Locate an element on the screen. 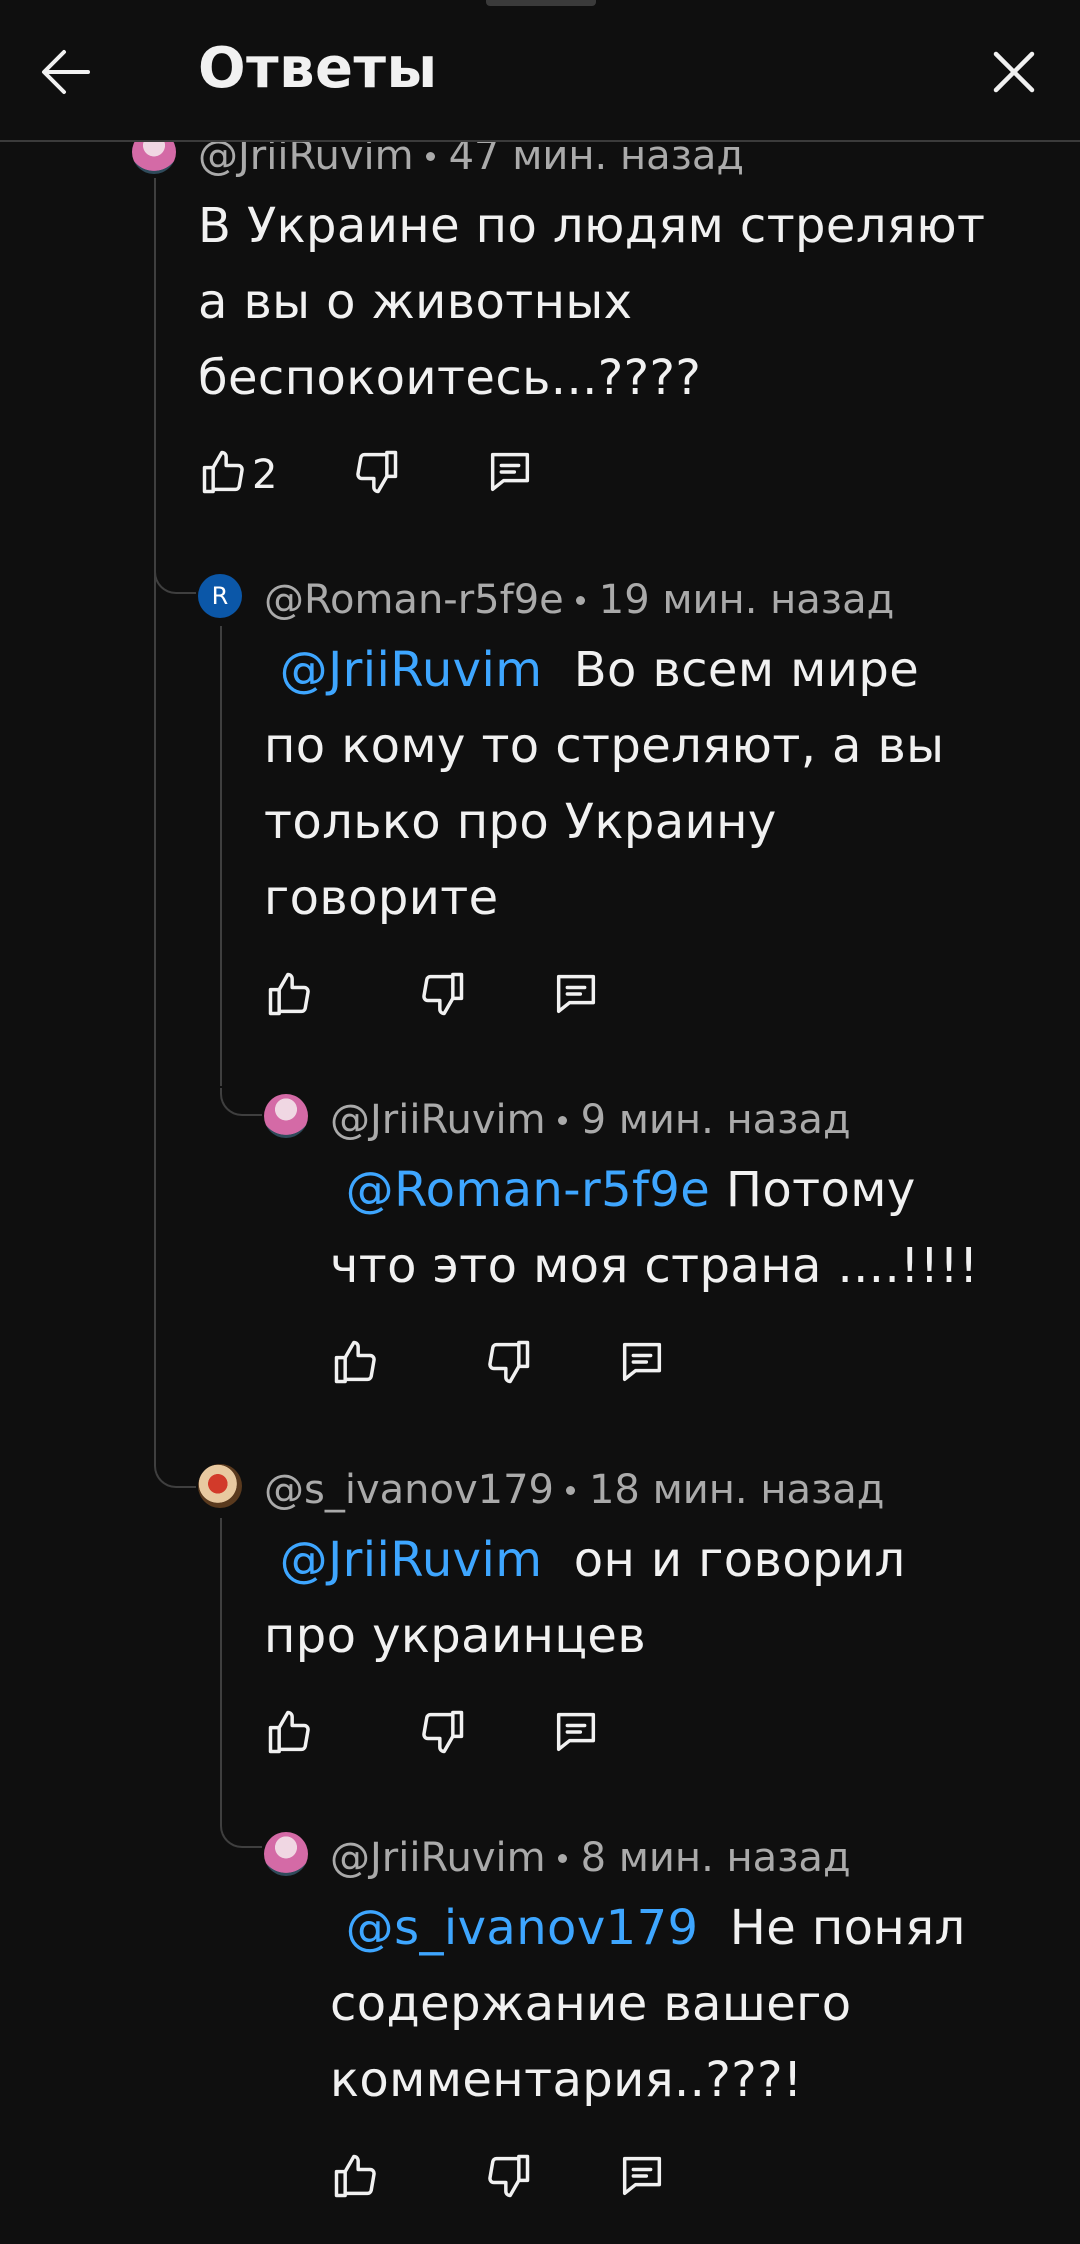 The image size is (1080, 2244). thread-curve-reply2 is located at coordinates (241, 1833).